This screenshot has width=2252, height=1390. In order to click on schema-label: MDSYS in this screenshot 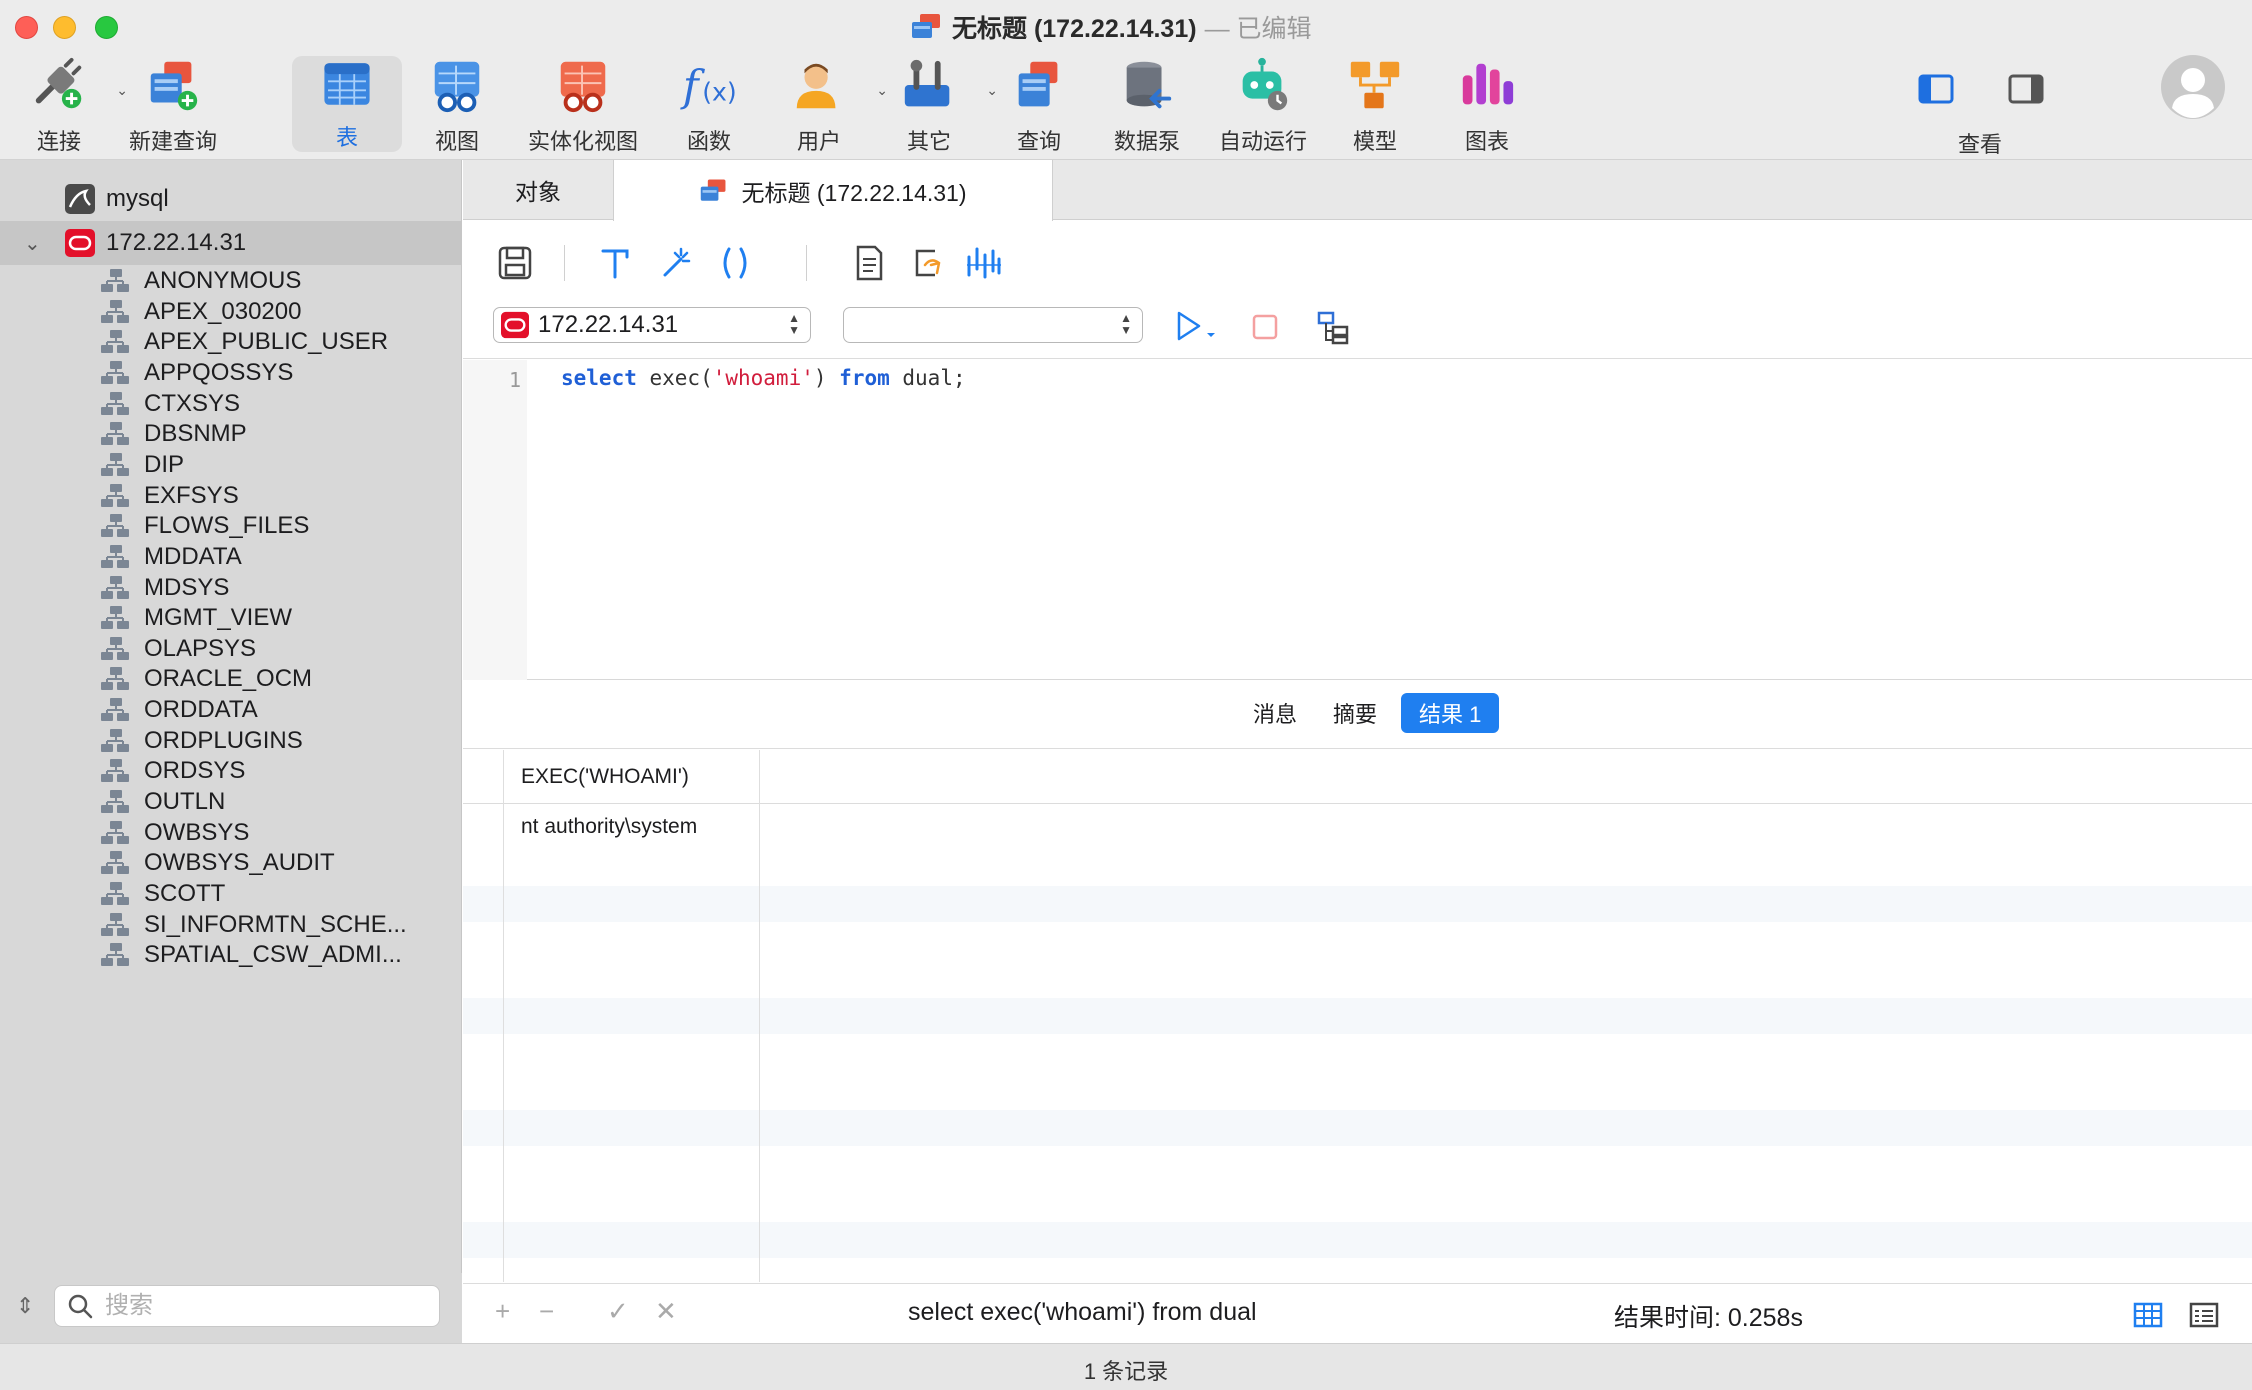, I will do `click(187, 587)`.